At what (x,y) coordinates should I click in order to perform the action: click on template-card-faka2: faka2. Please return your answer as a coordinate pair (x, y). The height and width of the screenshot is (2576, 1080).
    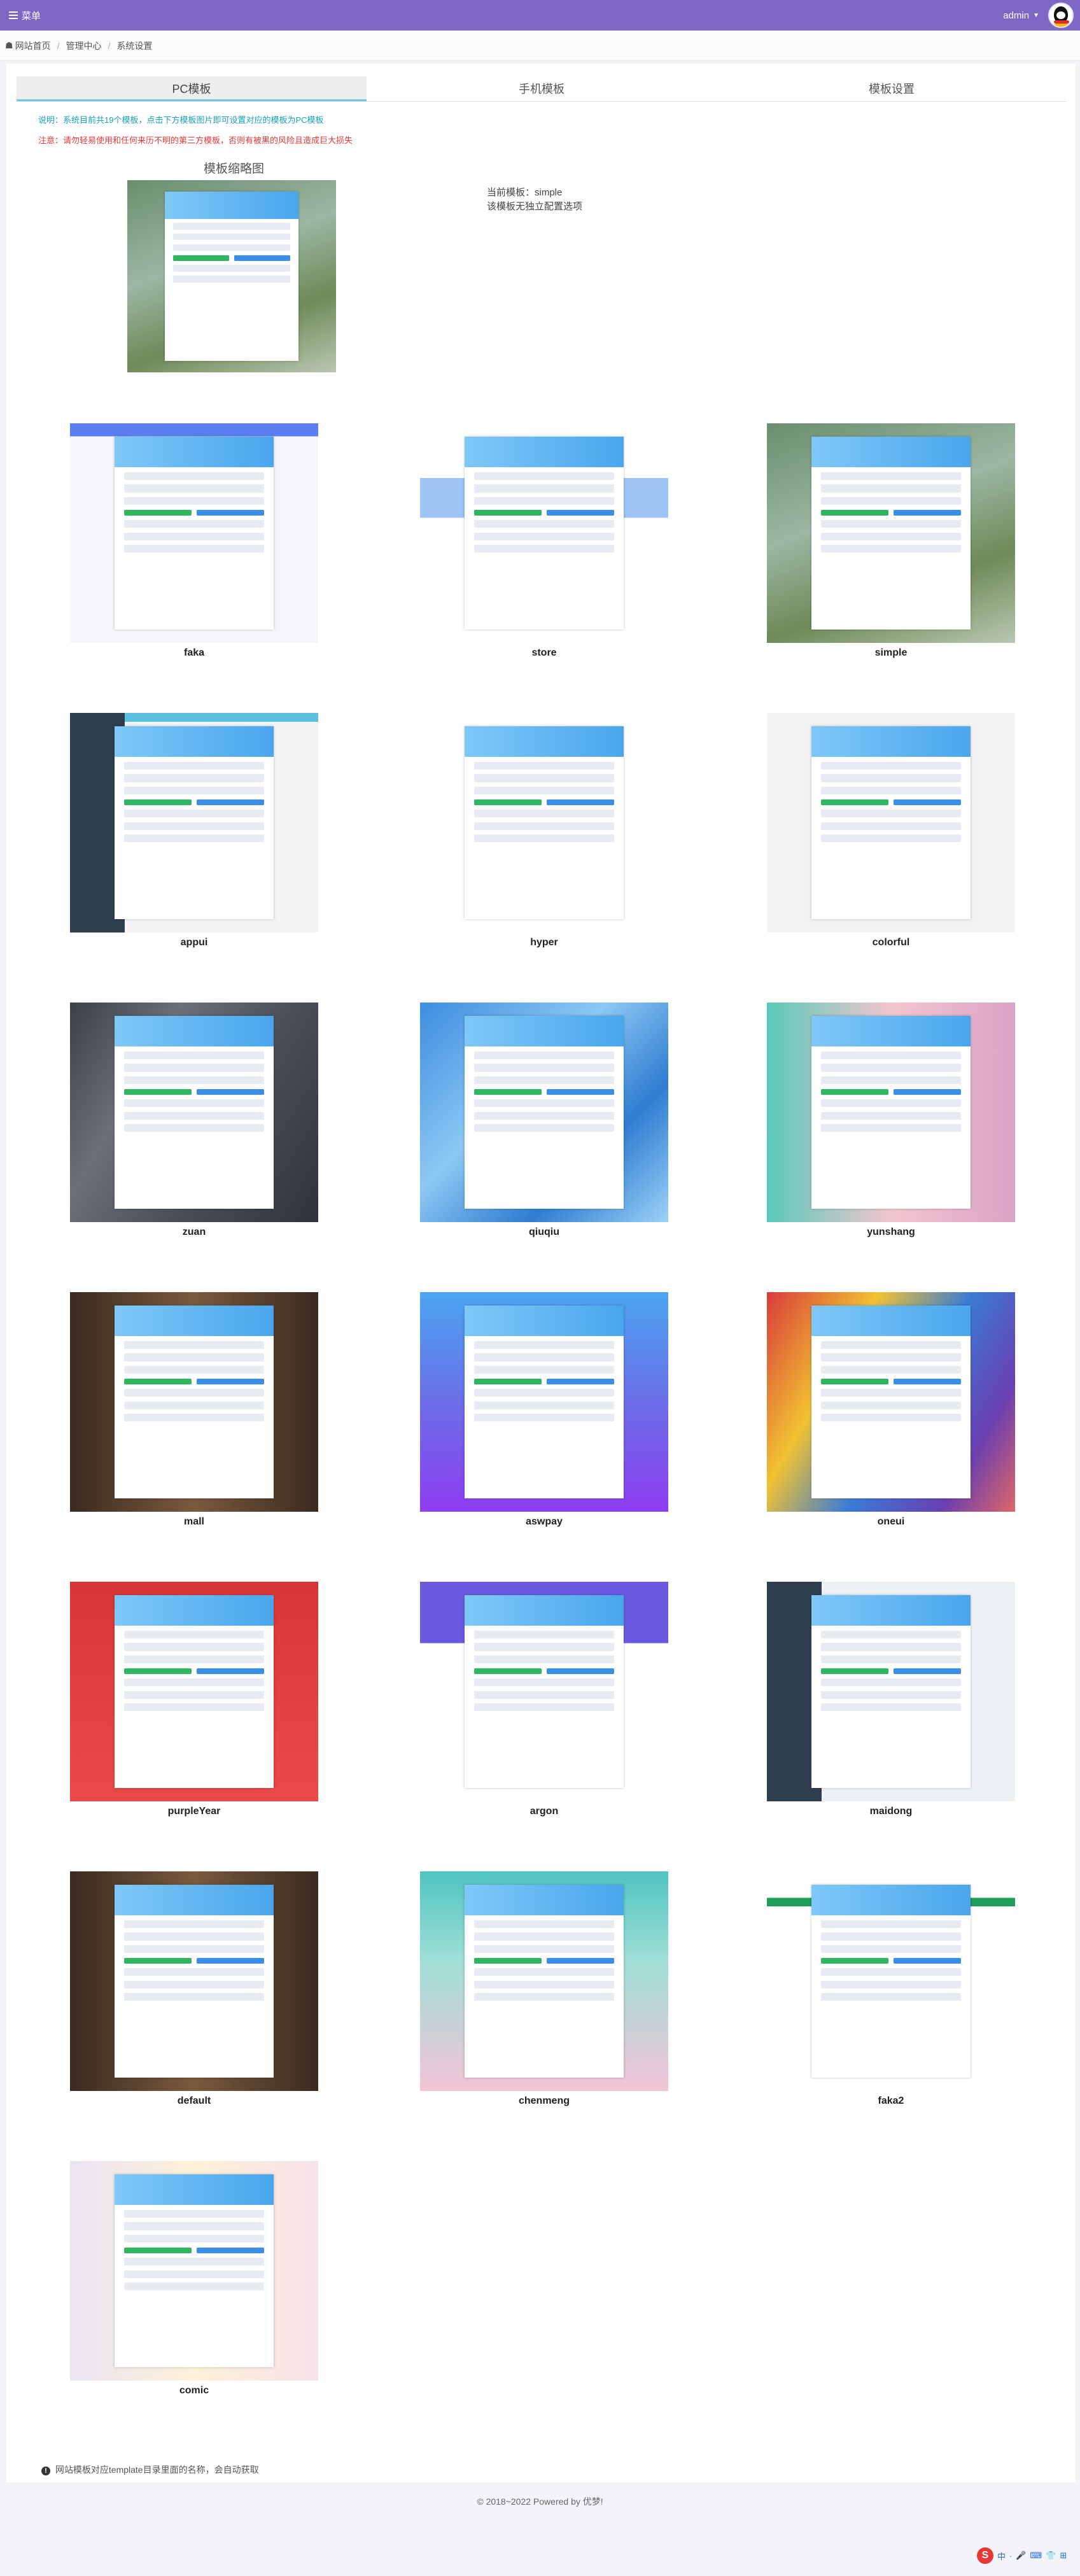
    Looking at the image, I should click on (891, 1992).